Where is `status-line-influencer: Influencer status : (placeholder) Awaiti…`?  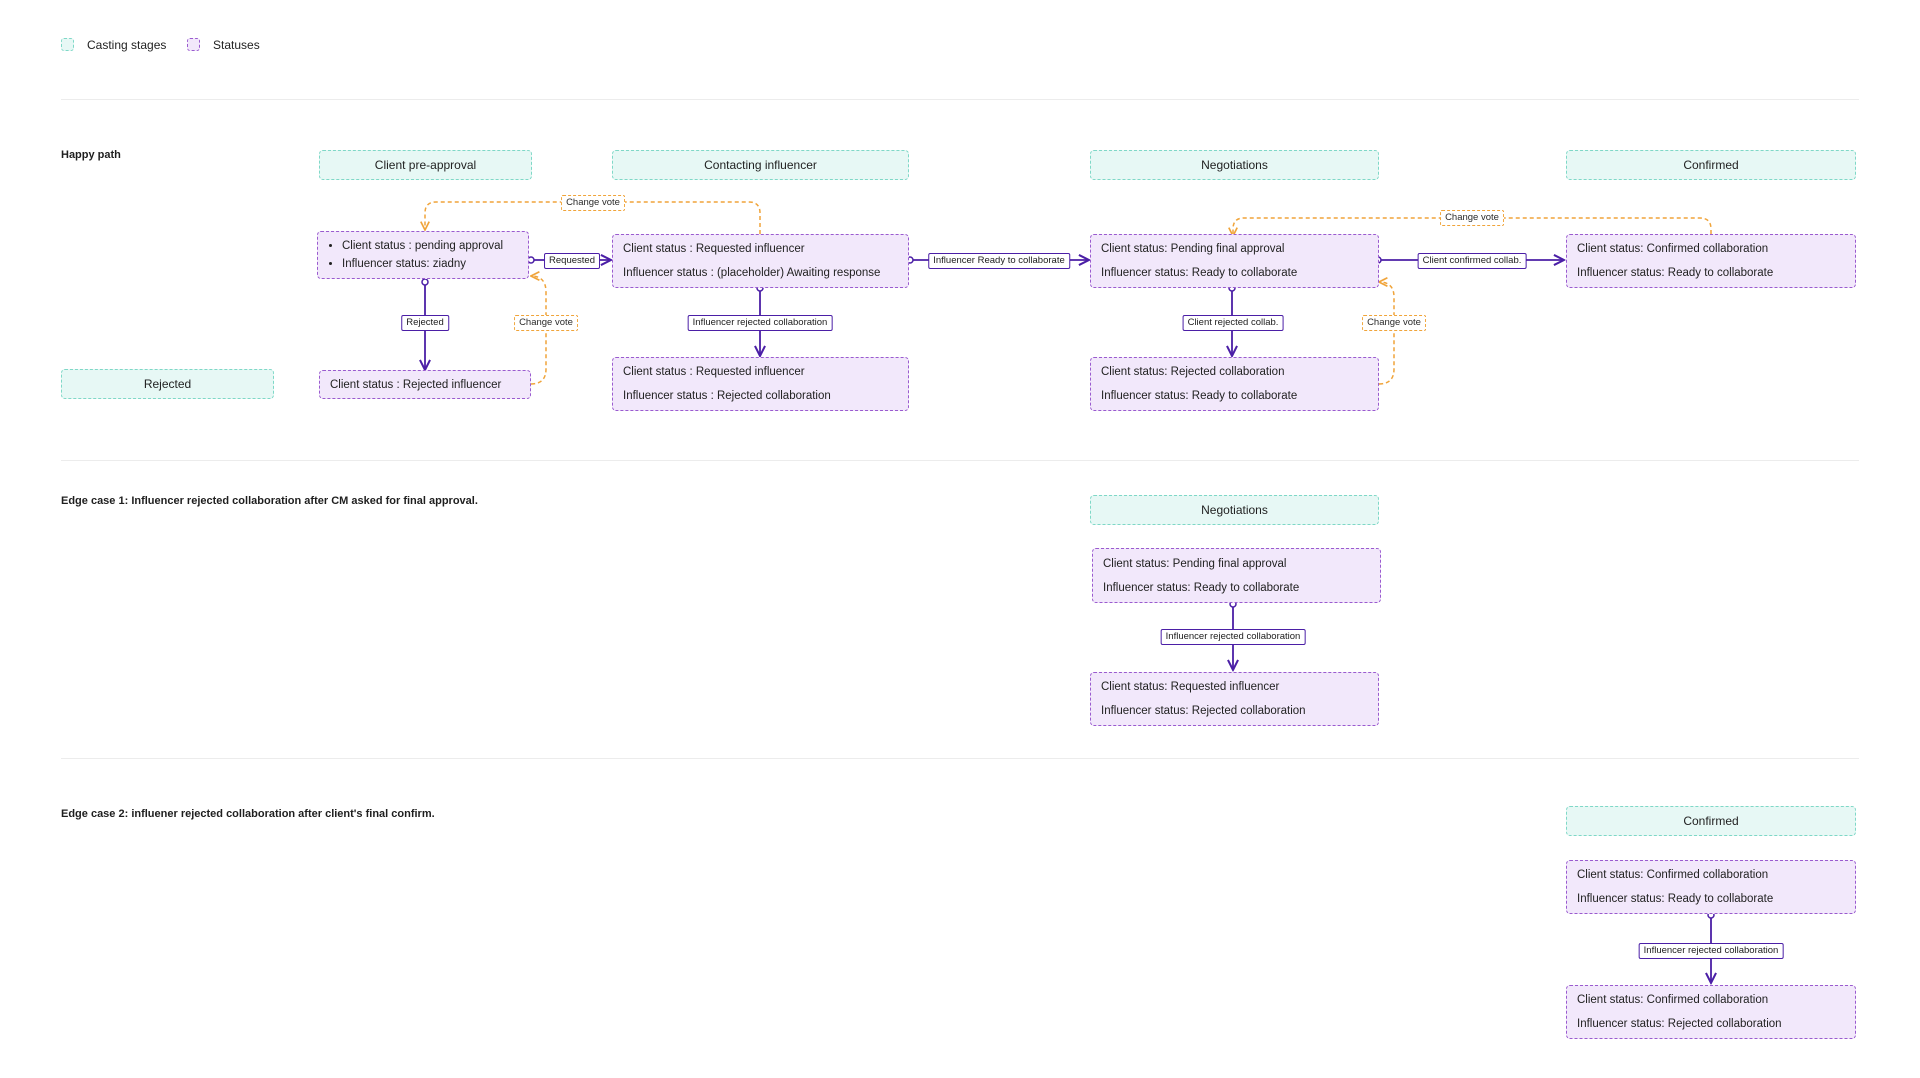 status-line-influencer: Influencer status : (placeholder) Awaiti… is located at coordinates (752, 273).